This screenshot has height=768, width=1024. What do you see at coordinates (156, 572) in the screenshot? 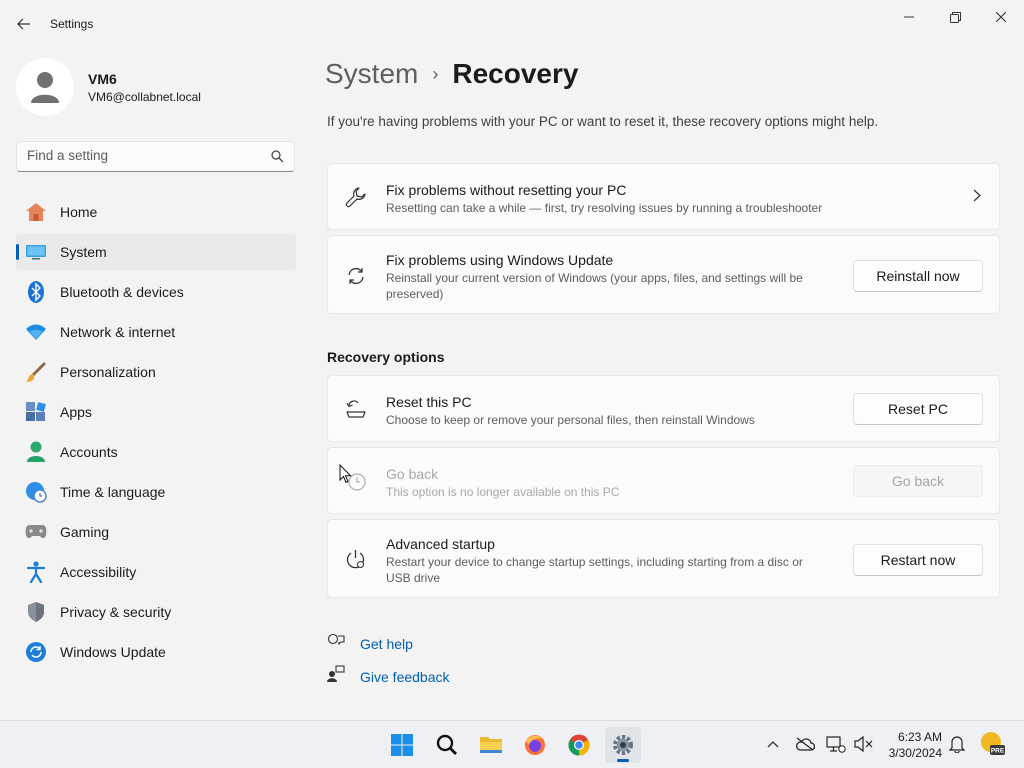
I see `sidebar-item-accessibility: Accessibility` at bounding box center [156, 572].